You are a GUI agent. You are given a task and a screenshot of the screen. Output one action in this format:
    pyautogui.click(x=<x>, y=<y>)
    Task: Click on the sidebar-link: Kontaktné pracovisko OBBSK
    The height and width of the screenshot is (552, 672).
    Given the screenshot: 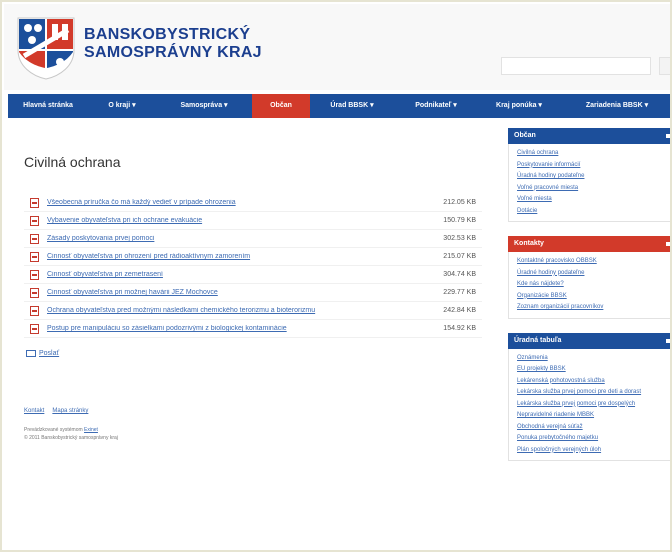 What is the action you would take?
    pyautogui.click(x=592, y=262)
    